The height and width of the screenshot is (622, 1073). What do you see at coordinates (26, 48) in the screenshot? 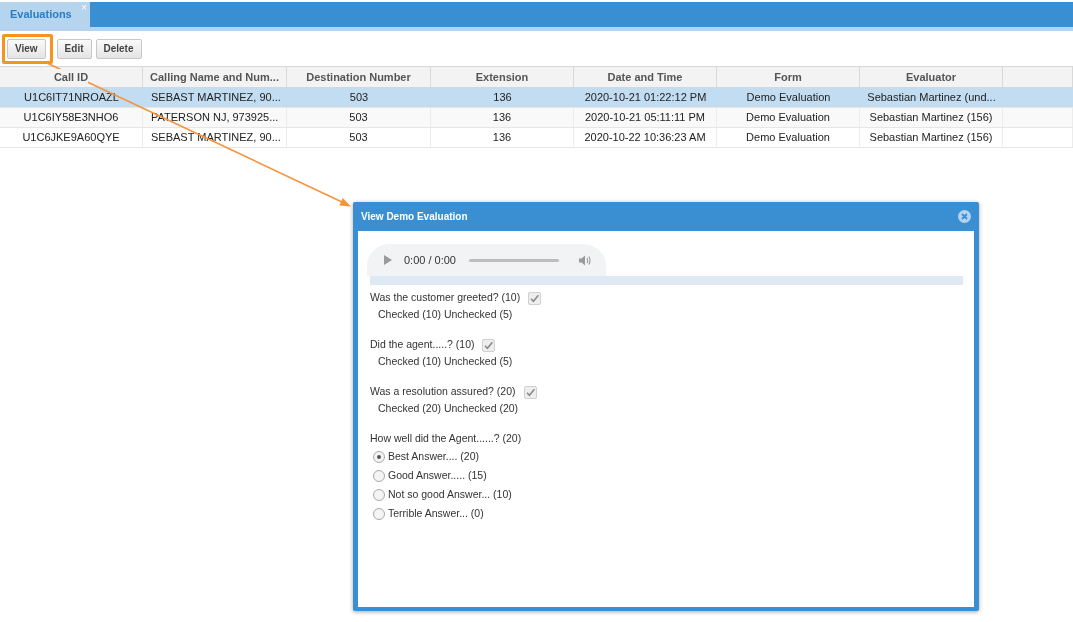
I see `view-button: View` at bounding box center [26, 48].